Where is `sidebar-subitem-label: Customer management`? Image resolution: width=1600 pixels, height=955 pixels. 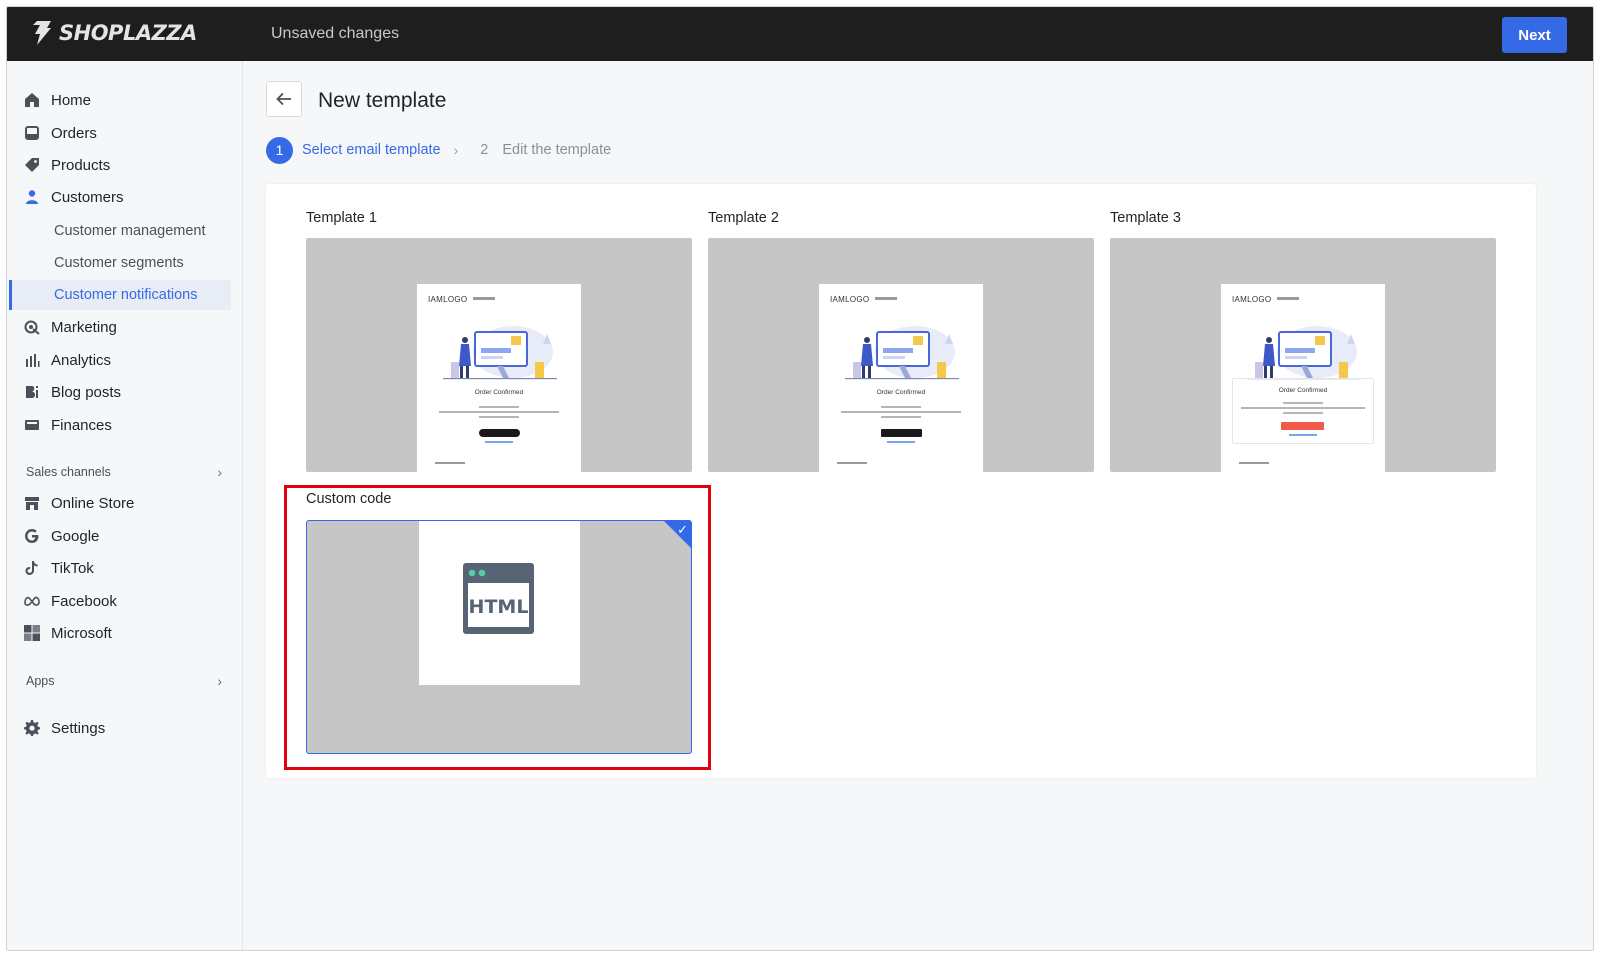 sidebar-subitem-label: Customer management is located at coordinates (130, 231).